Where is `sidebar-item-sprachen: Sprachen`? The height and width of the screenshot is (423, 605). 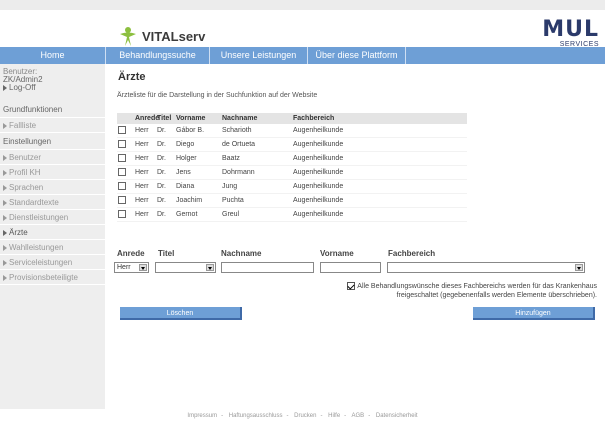
sidebar-item-sprachen: Sprachen is located at coordinates (52, 187).